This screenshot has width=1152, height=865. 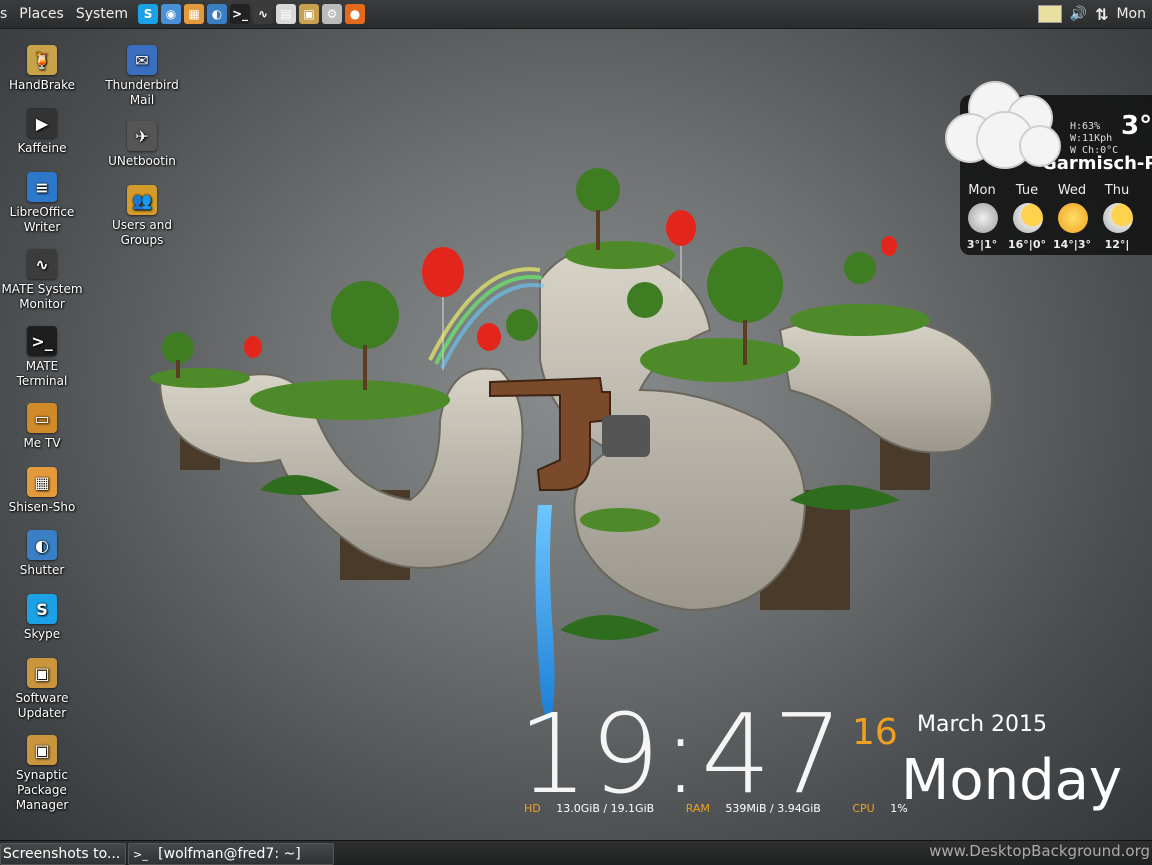 What do you see at coordinates (42, 280) in the screenshot?
I see `desktop-icon-system-monitor: ∿ MATE System Monitor` at bounding box center [42, 280].